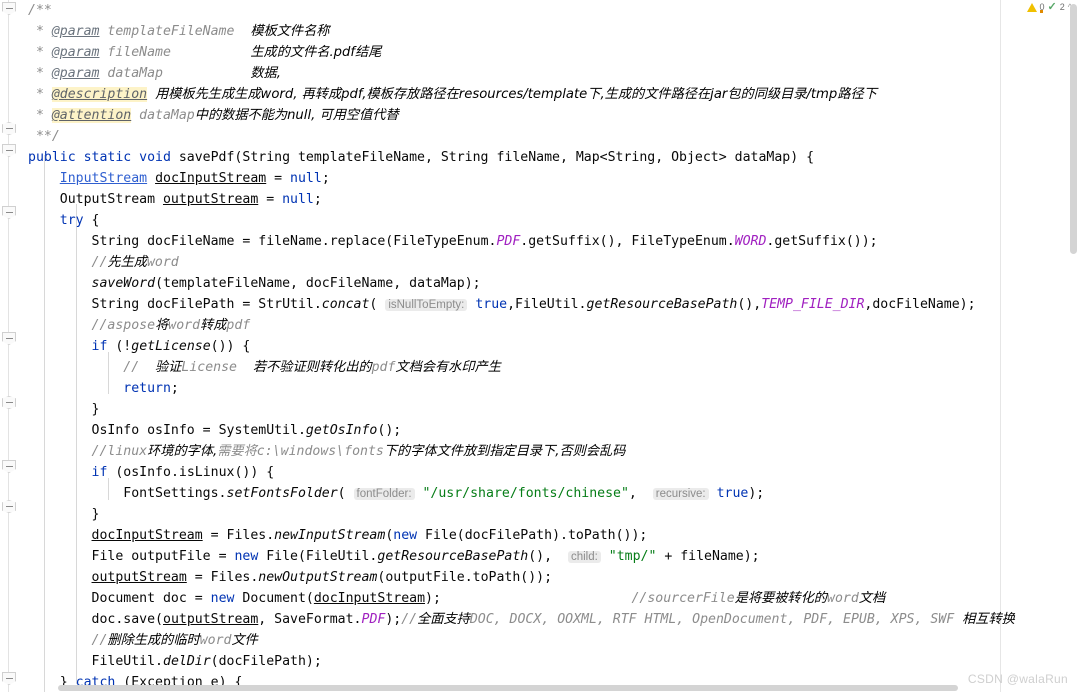 The height and width of the screenshot is (692, 1078). Describe the element at coordinates (266, 661) in the screenshot. I see `code-token: (docFilePath);` at that location.